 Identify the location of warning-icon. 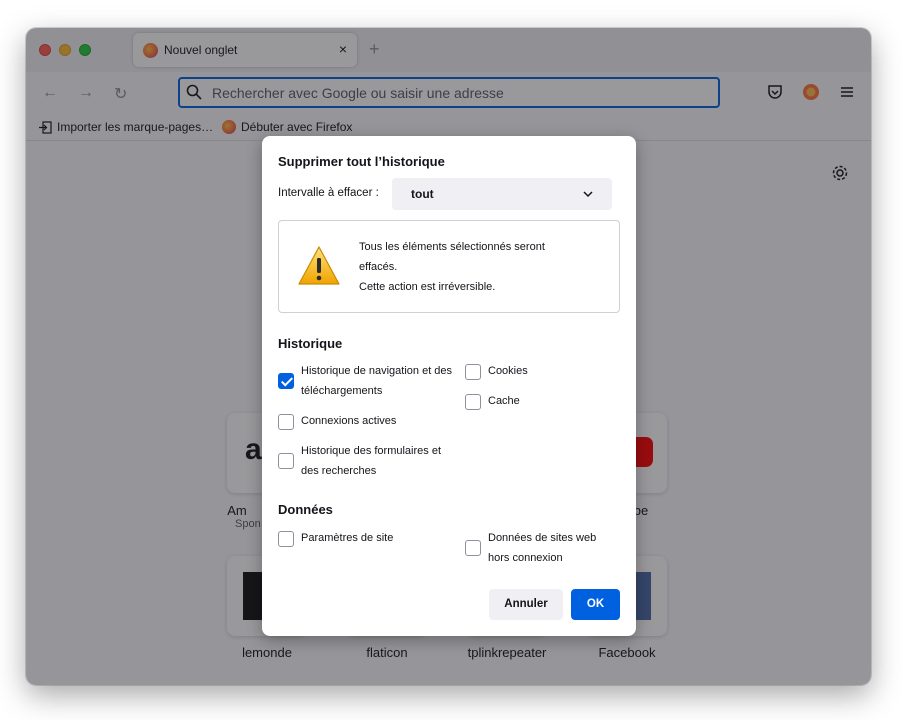
(319, 265).